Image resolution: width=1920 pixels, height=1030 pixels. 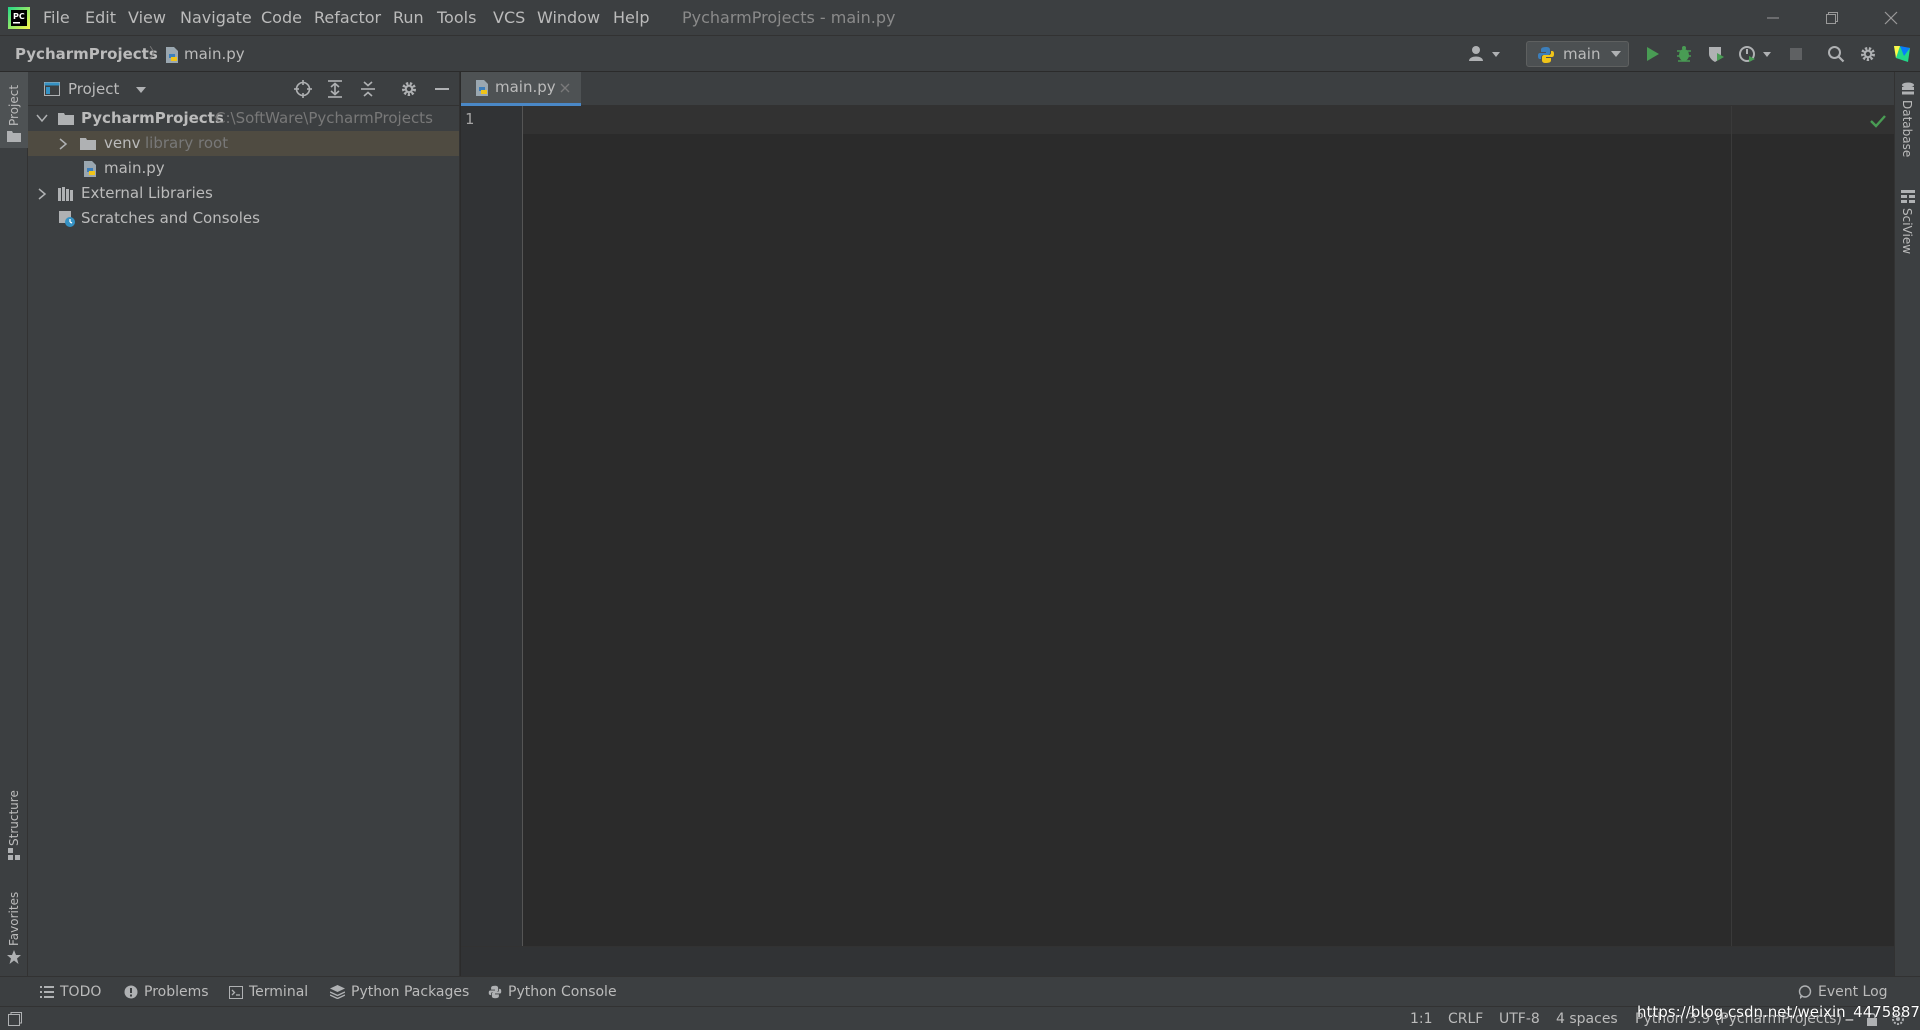 I want to click on tab-main-py: main.py, so click(x=521, y=89).